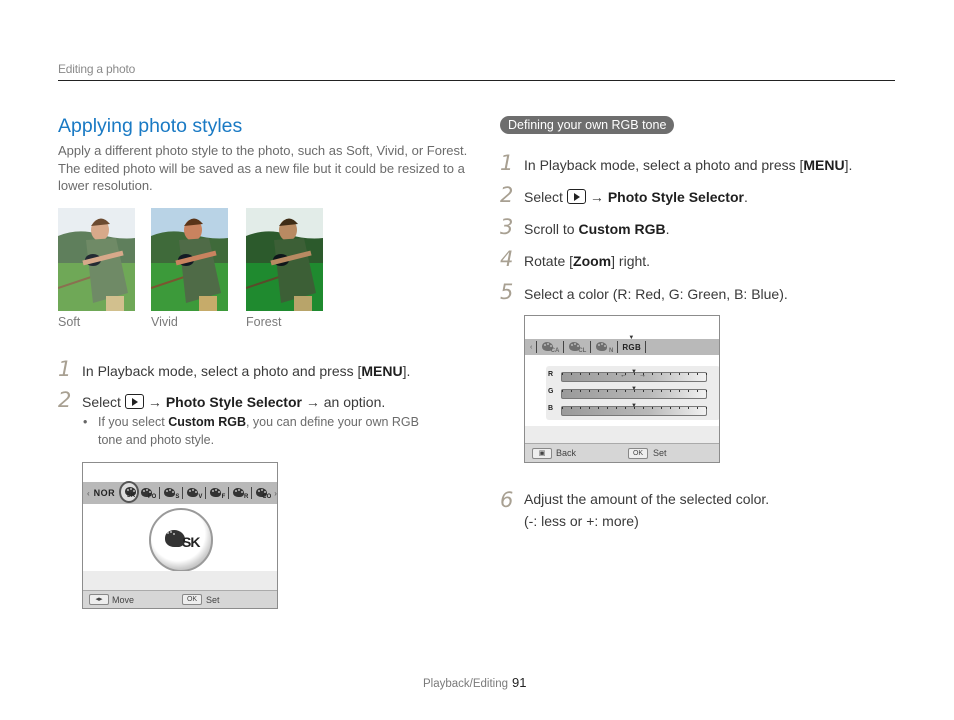  What do you see at coordinates (152, 497) in the screenshot?
I see `style-item-label: FO` at bounding box center [152, 497].